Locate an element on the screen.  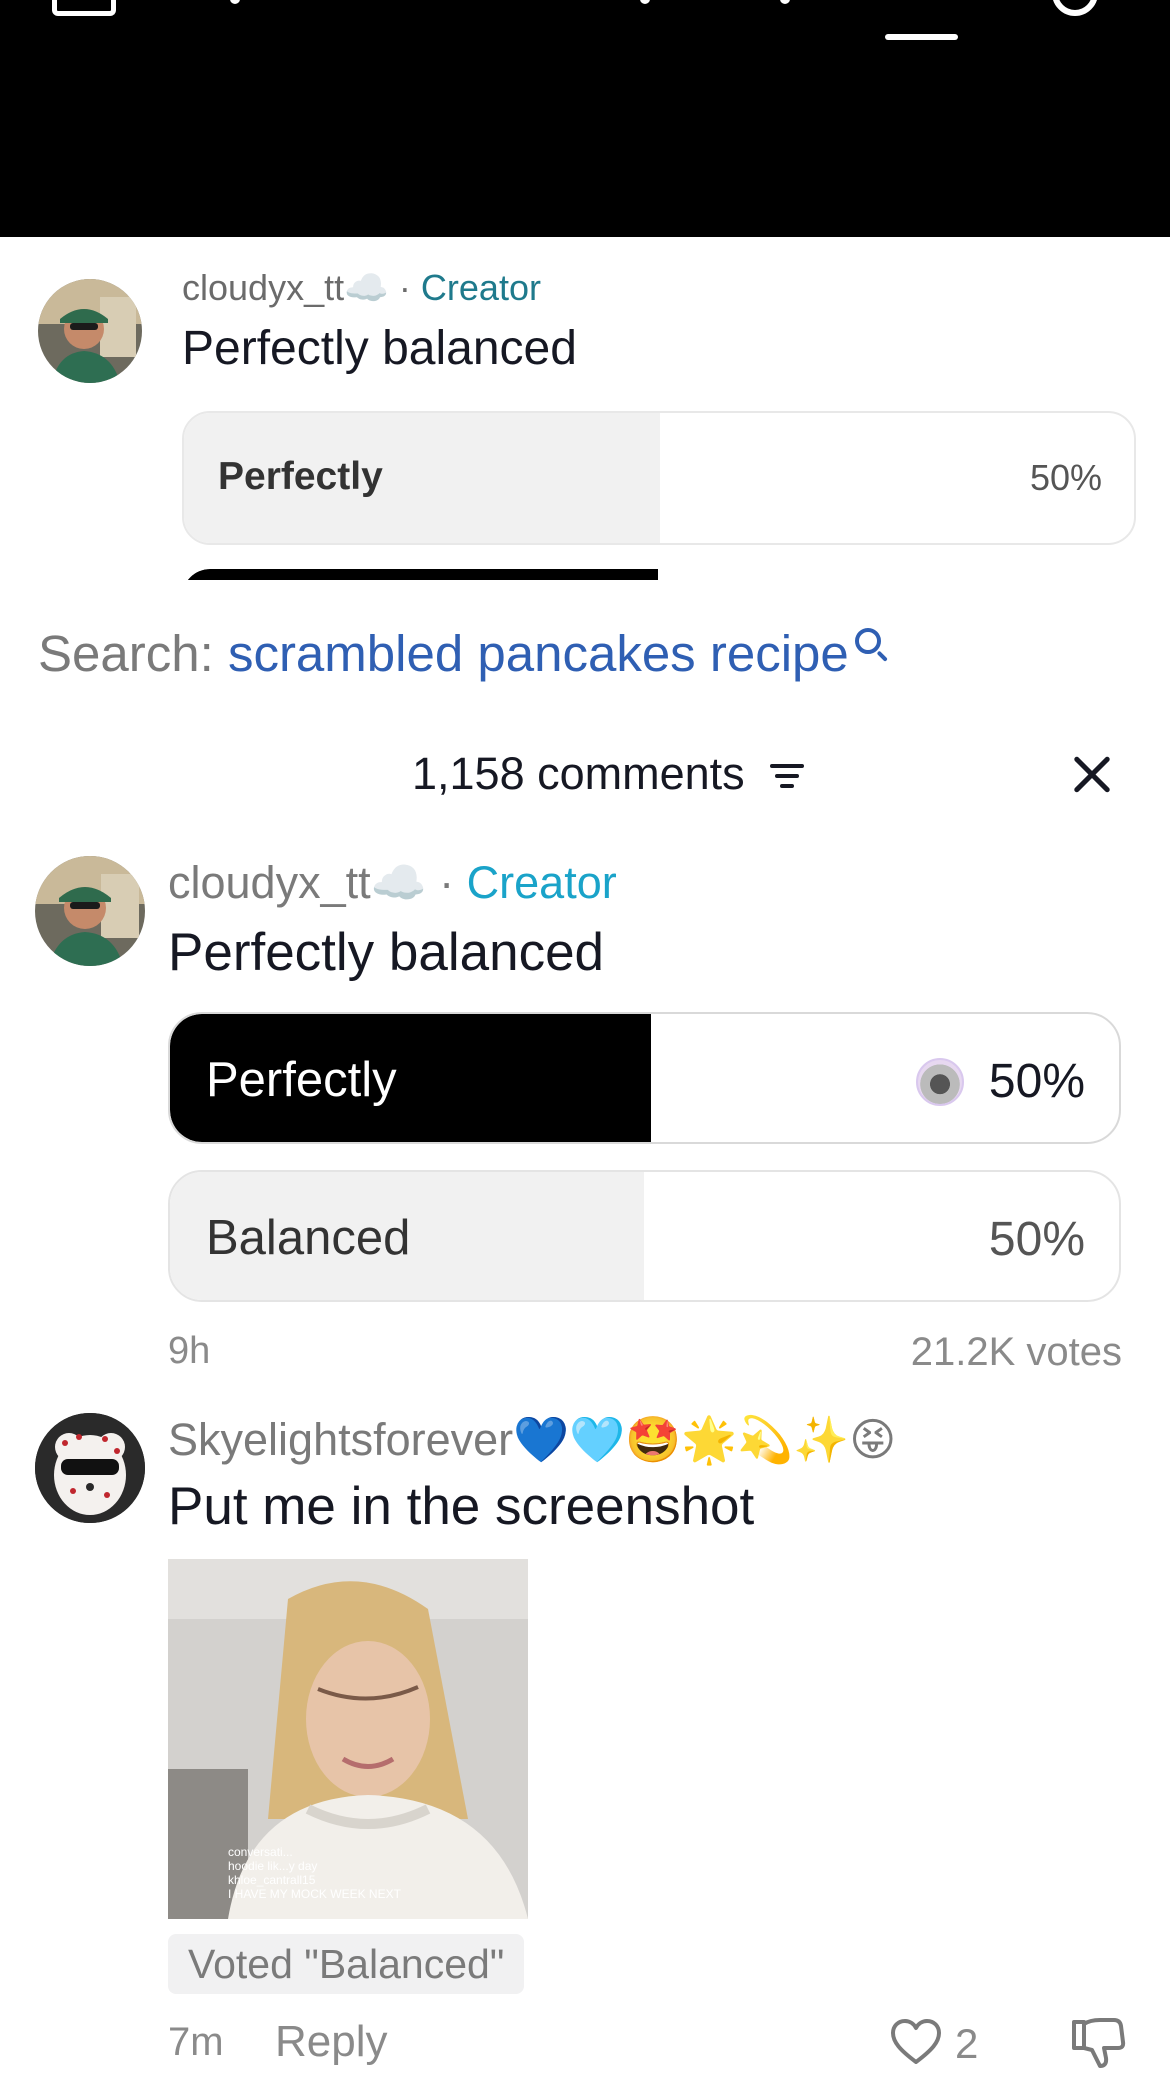
inbox-icon is located at coordinates (84, 8).